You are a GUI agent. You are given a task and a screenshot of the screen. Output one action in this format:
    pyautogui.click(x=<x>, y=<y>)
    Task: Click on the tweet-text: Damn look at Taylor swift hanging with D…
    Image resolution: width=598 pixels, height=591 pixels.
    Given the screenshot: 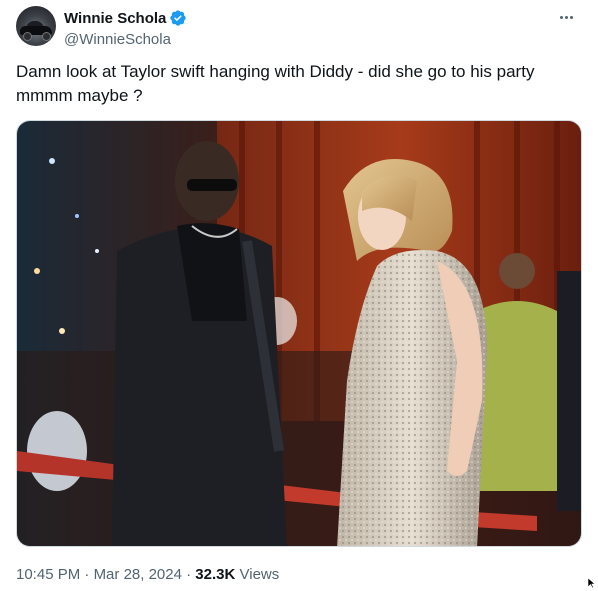 What is the action you would take?
    pyautogui.click(x=275, y=83)
    